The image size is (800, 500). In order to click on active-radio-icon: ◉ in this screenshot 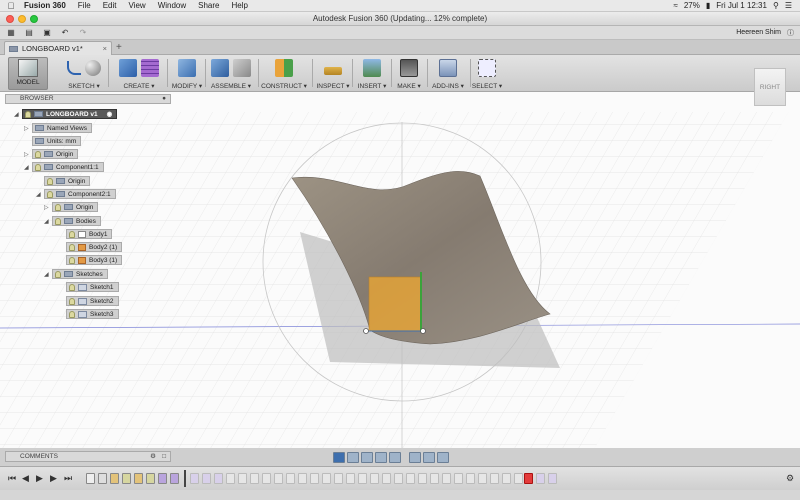, I will do `click(110, 114)`.